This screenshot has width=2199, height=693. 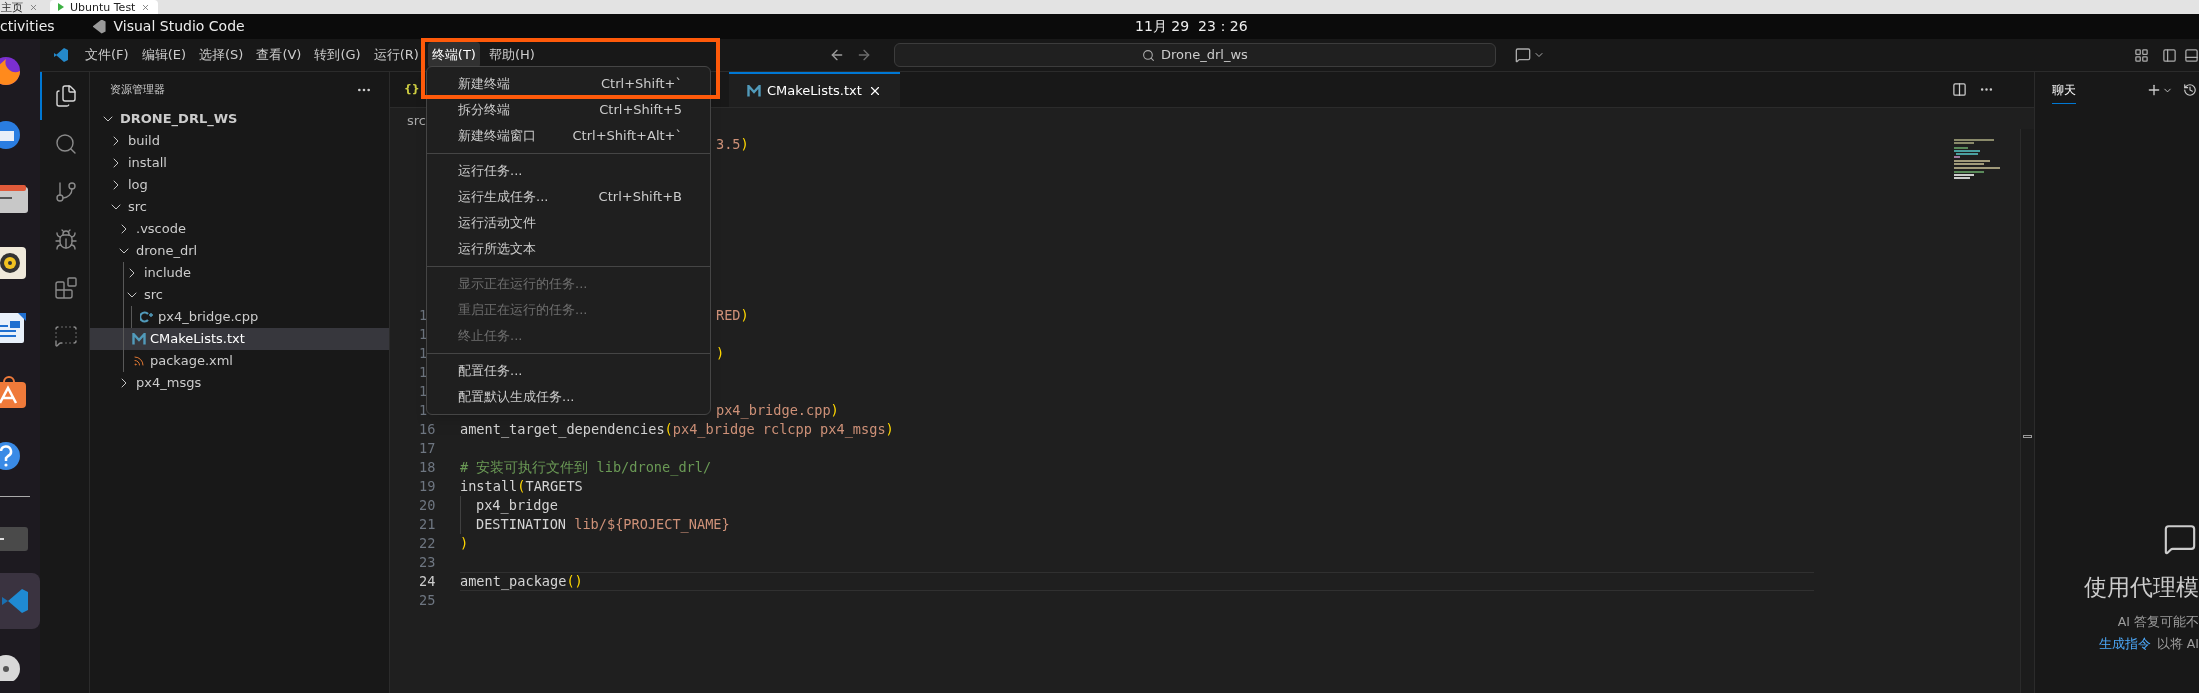 I want to click on generate-link: 生成指令, so click(x=2124, y=644).